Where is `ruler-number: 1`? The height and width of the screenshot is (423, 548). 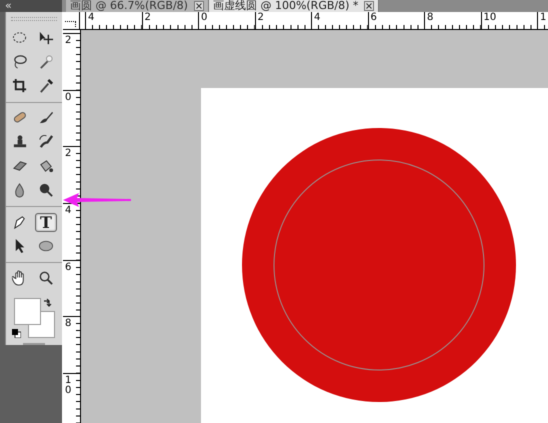 ruler-number: 1 is located at coordinates (543, 18).